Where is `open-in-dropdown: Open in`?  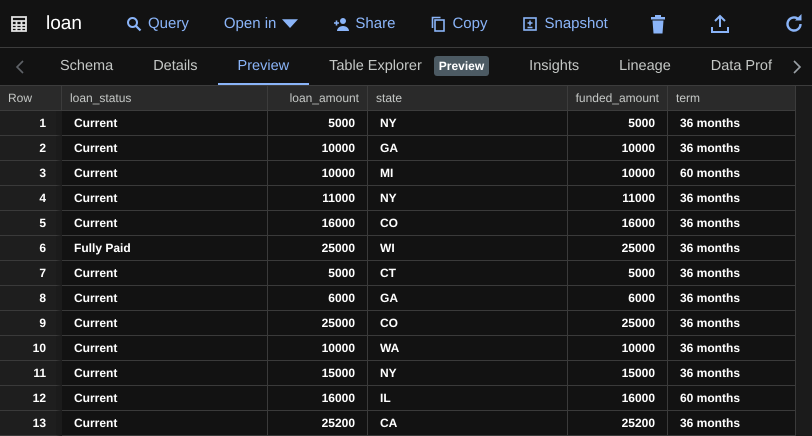 open-in-dropdown: Open in is located at coordinates (261, 23).